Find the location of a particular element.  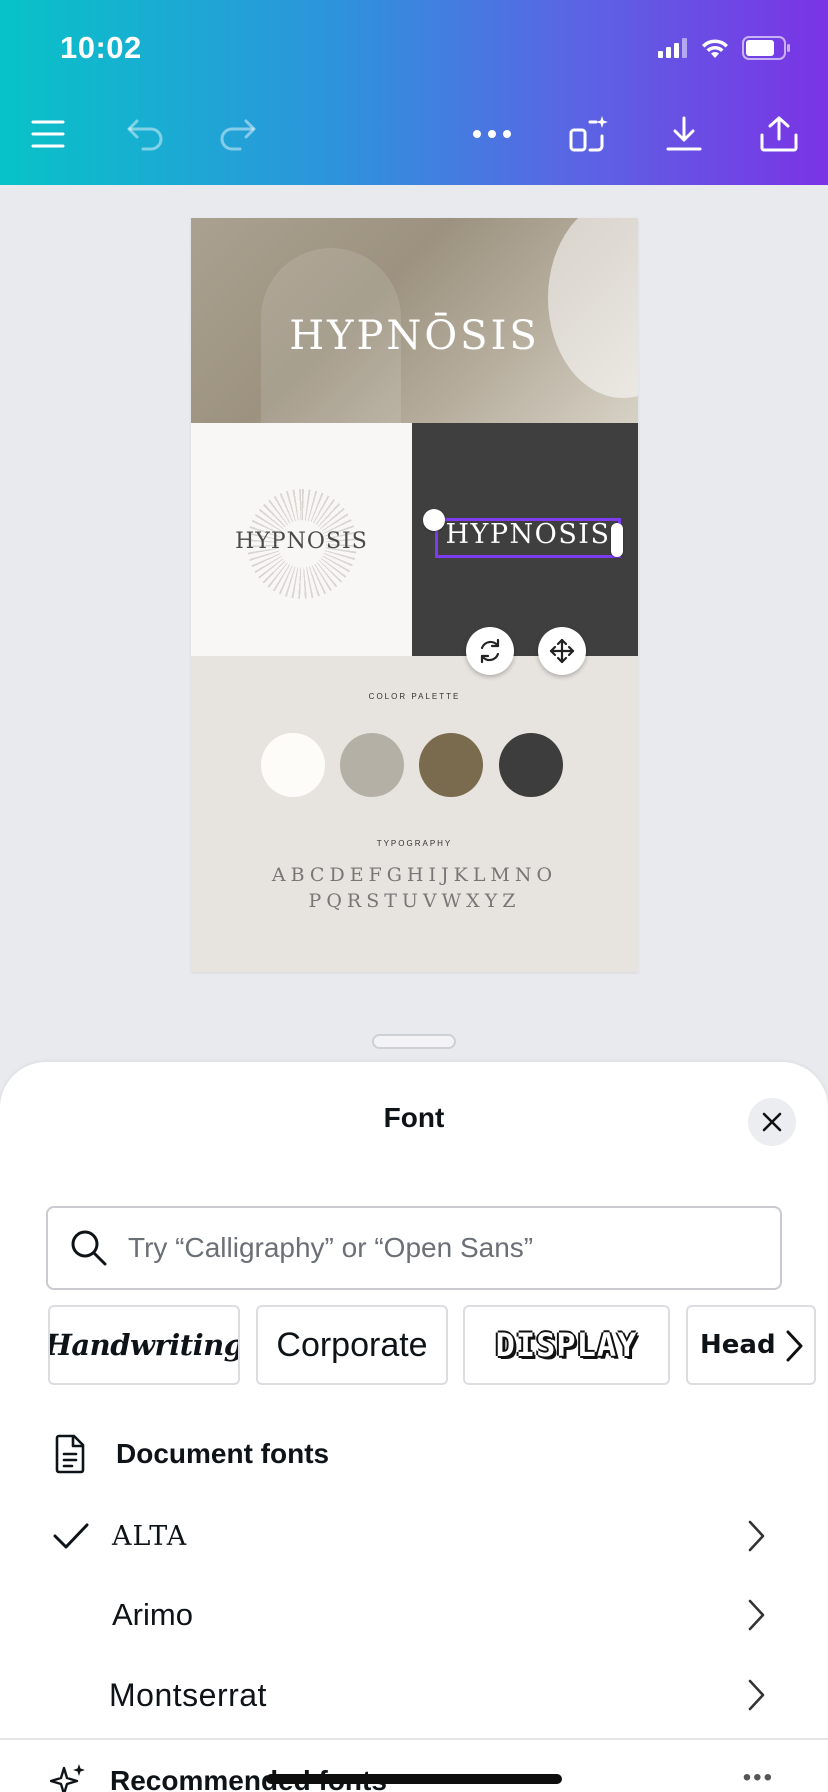

sparkle-icon is located at coordinates (67, 1778).